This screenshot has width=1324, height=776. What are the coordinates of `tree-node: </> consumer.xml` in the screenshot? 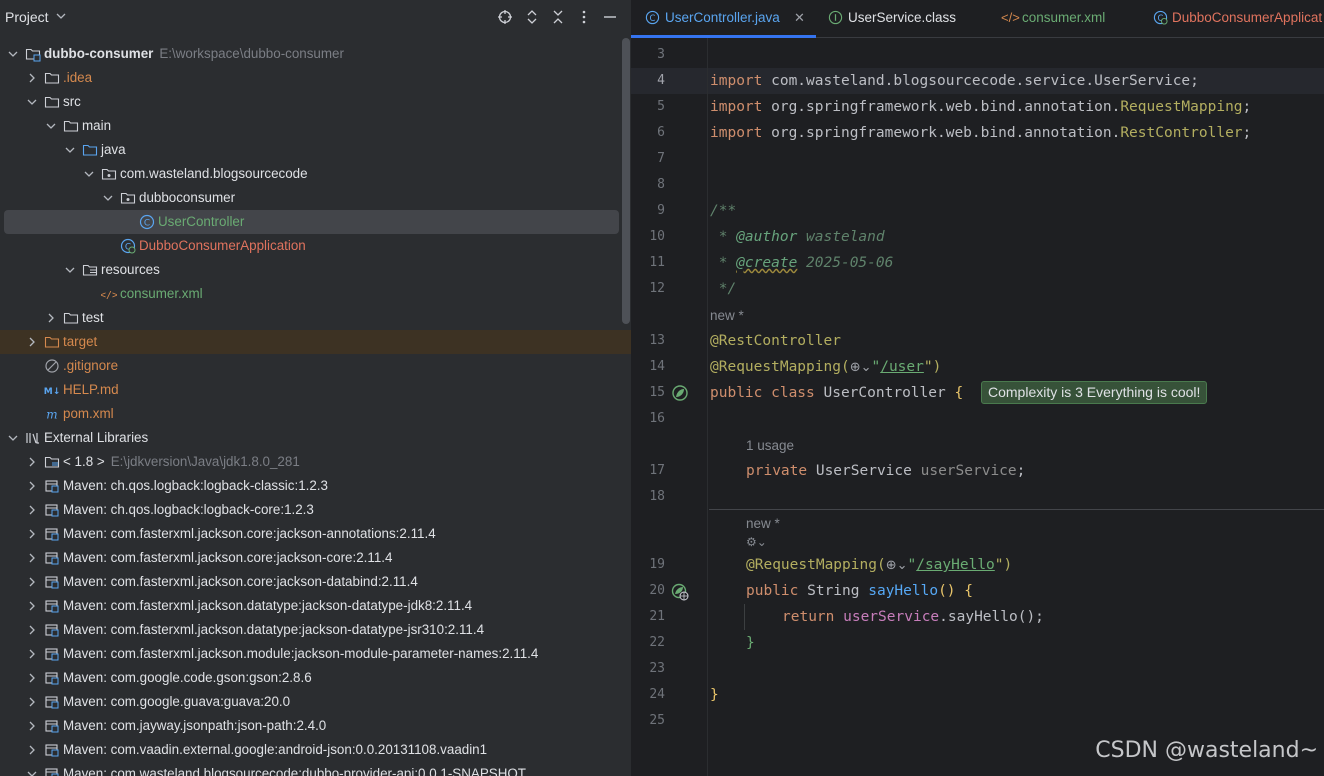 It's located at (310, 294).